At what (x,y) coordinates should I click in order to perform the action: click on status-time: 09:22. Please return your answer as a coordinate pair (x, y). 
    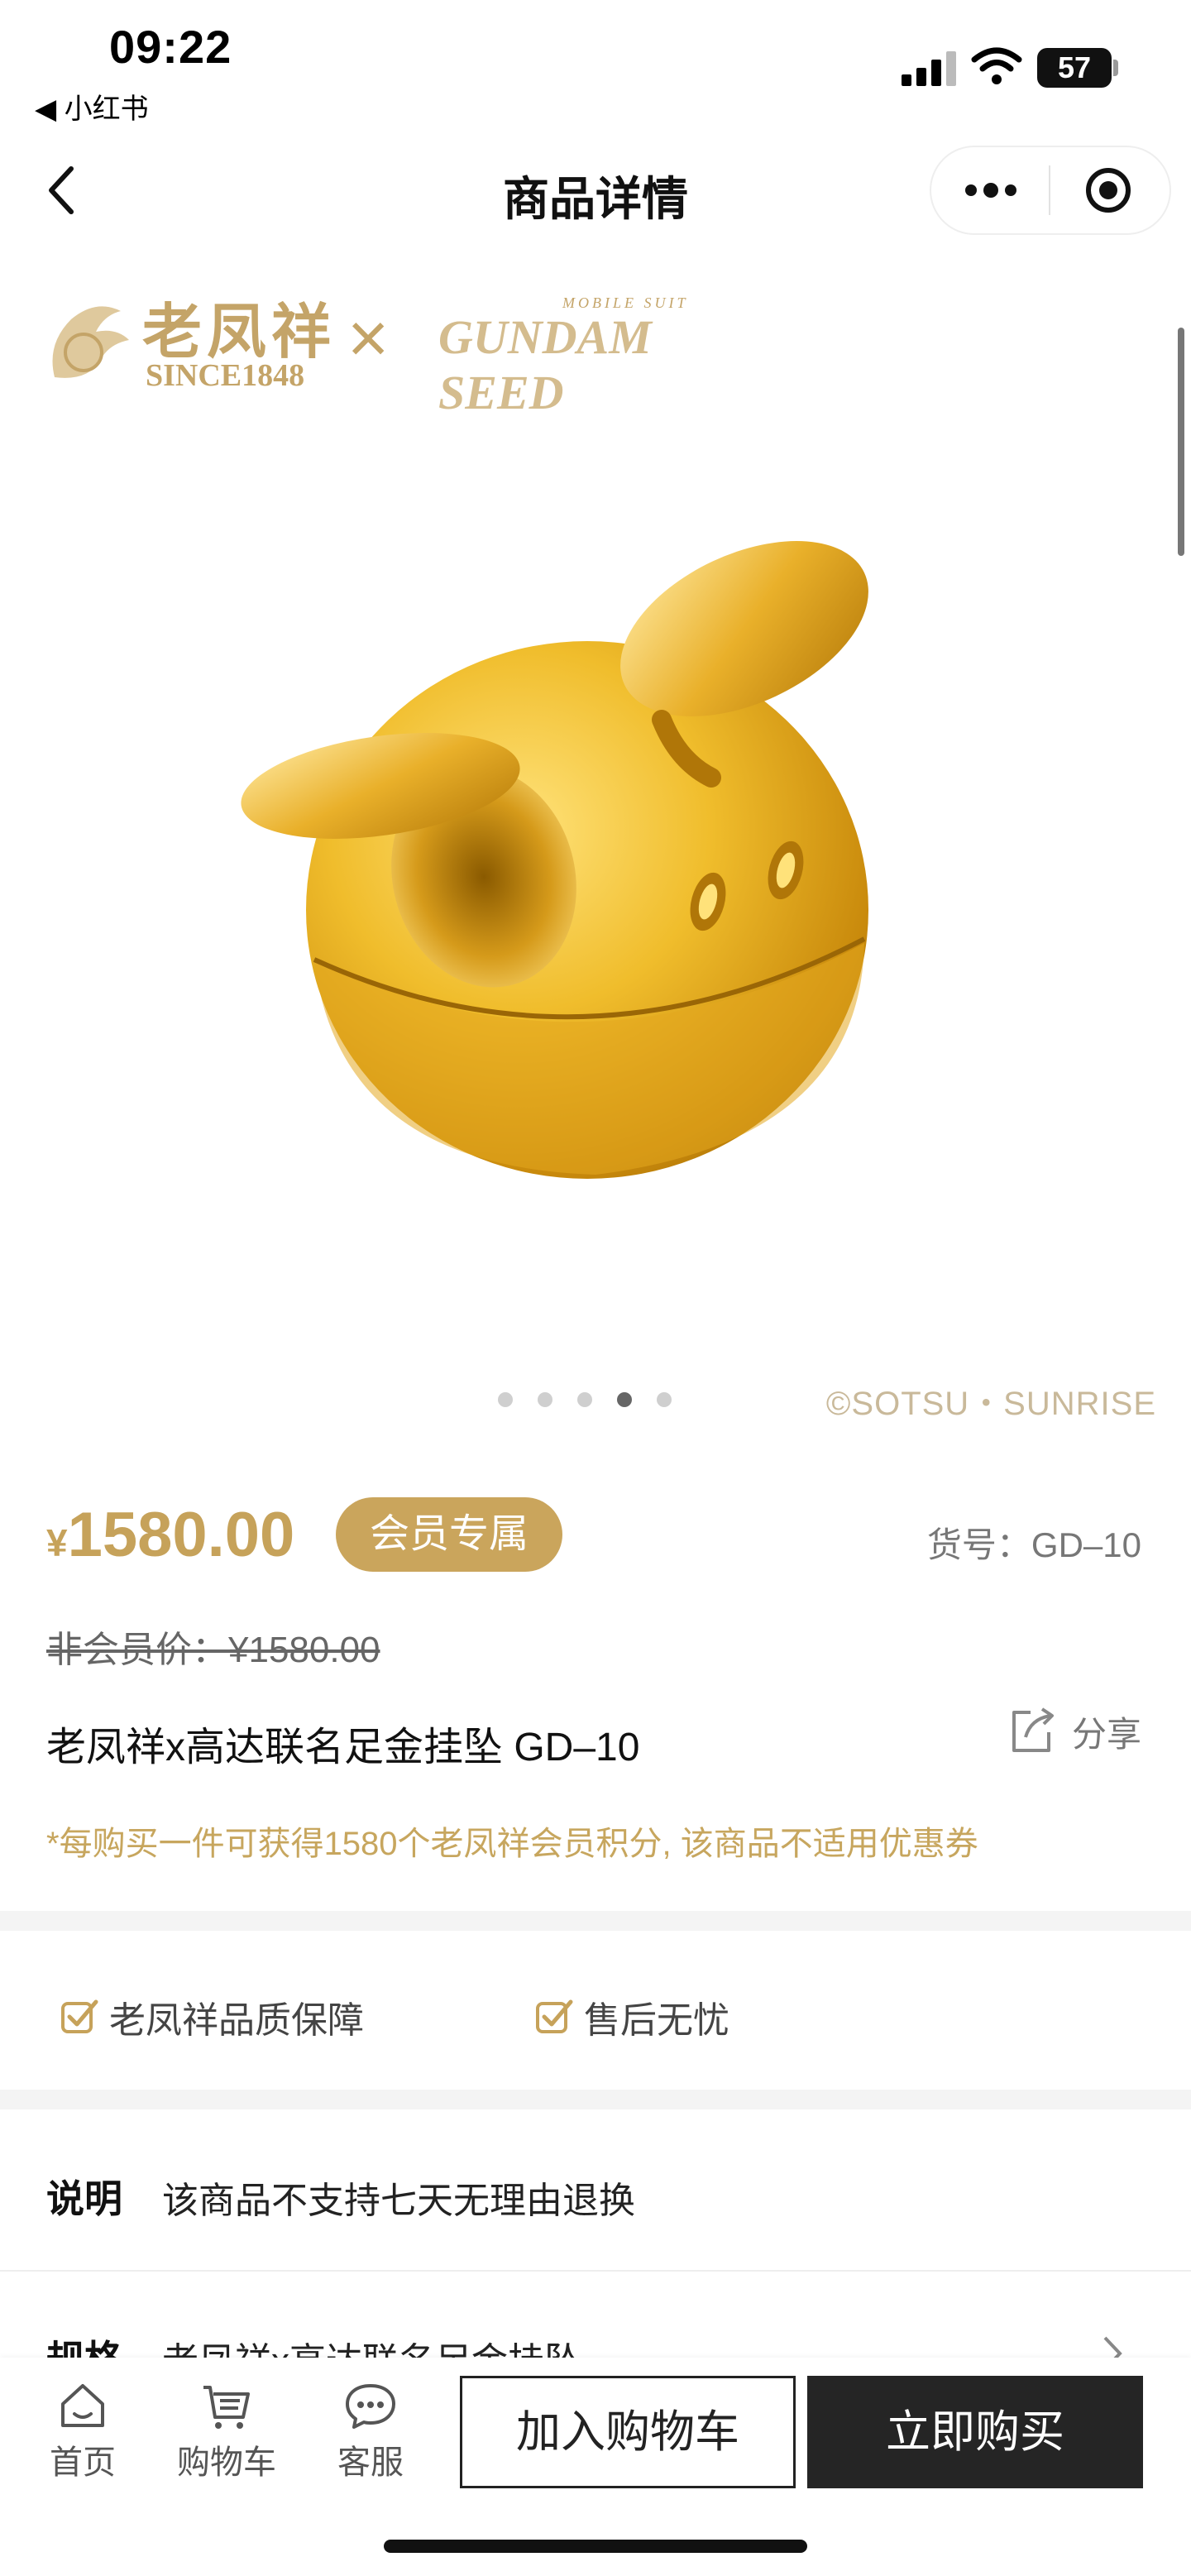
    Looking at the image, I should click on (170, 47).